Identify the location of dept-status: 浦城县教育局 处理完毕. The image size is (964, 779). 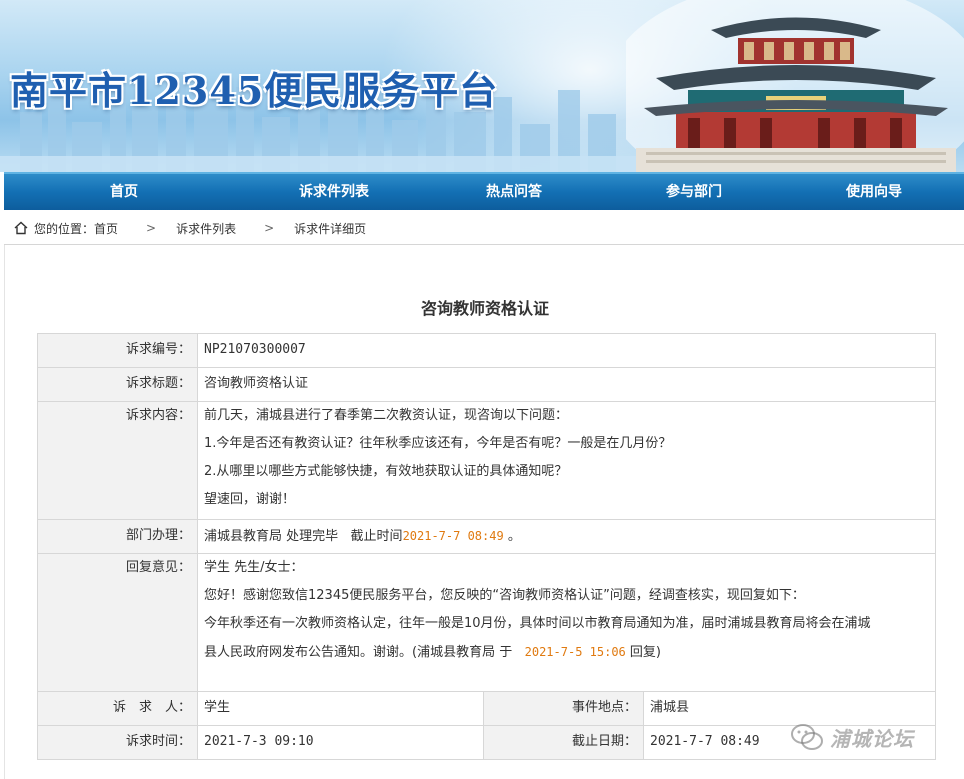
(271, 536).